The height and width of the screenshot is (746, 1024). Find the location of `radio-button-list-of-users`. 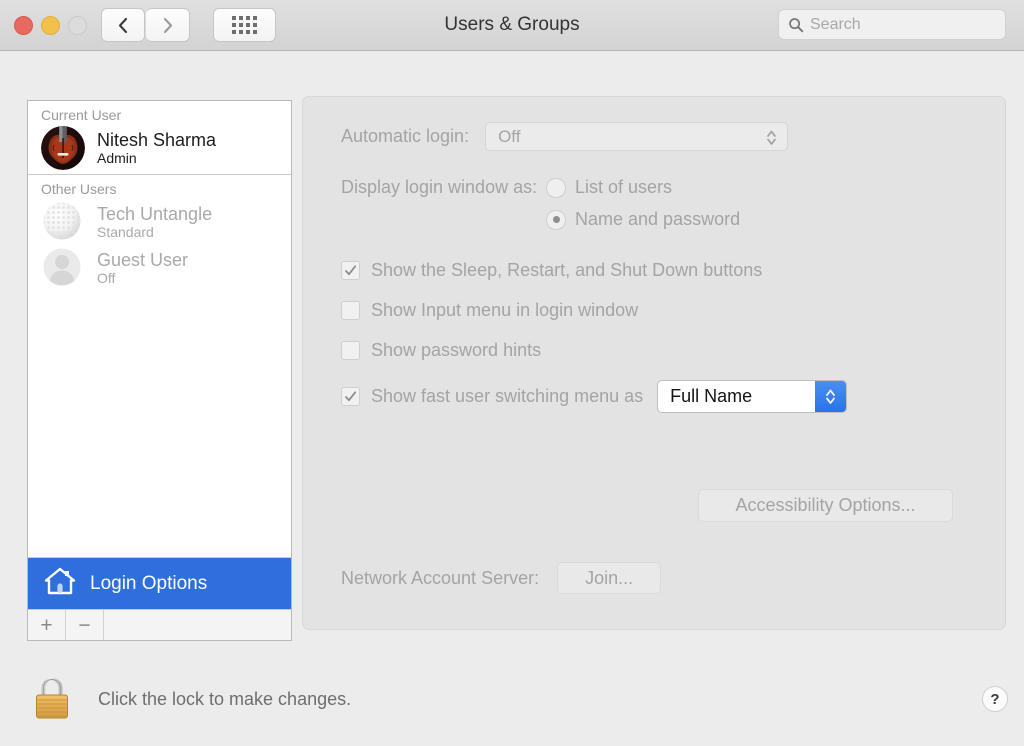

radio-button-list-of-users is located at coordinates (556, 187).